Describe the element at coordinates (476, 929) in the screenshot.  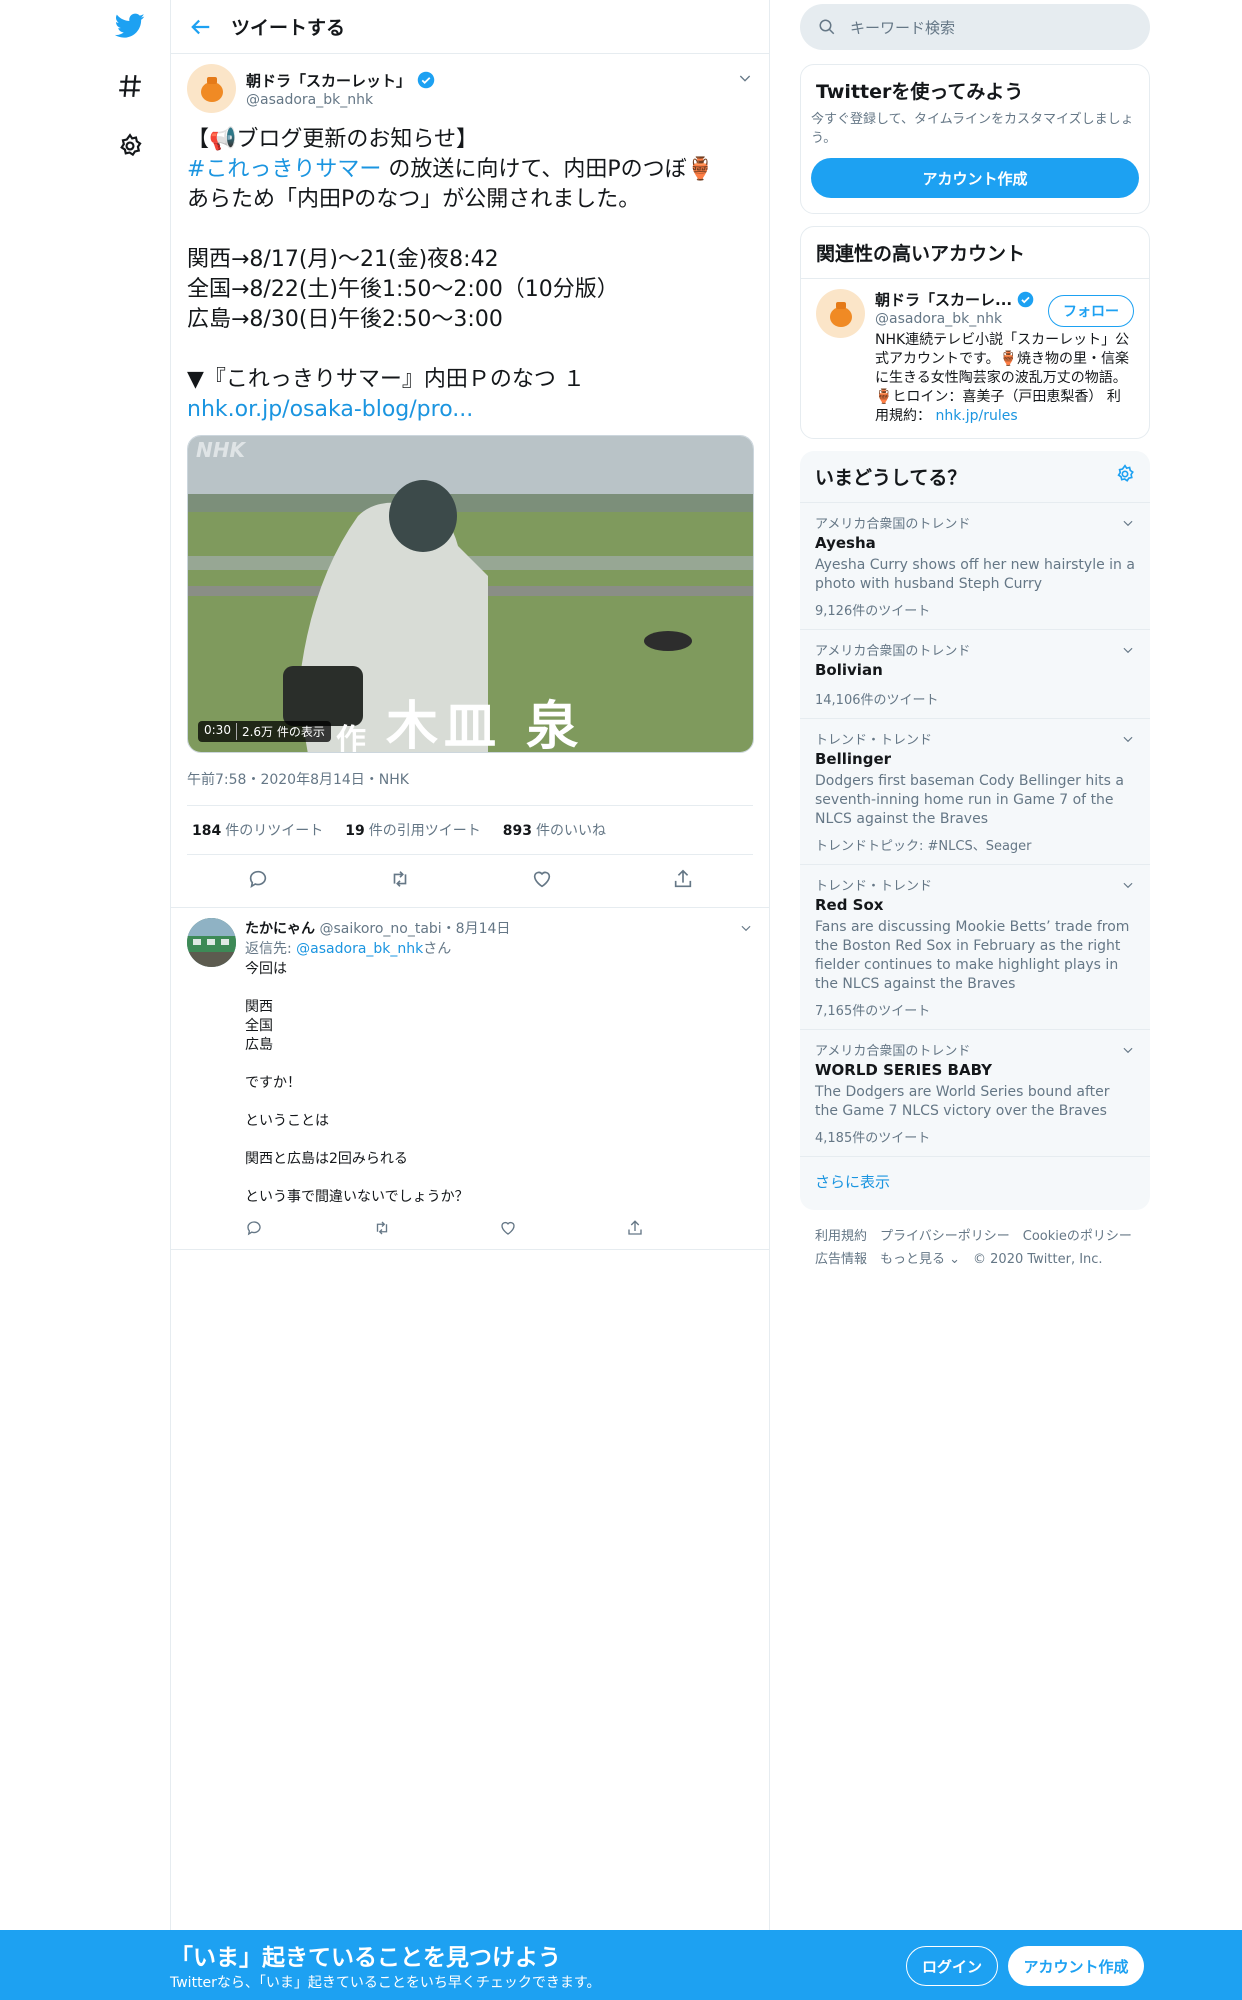
I see `reply-date: ・8月14日` at that location.